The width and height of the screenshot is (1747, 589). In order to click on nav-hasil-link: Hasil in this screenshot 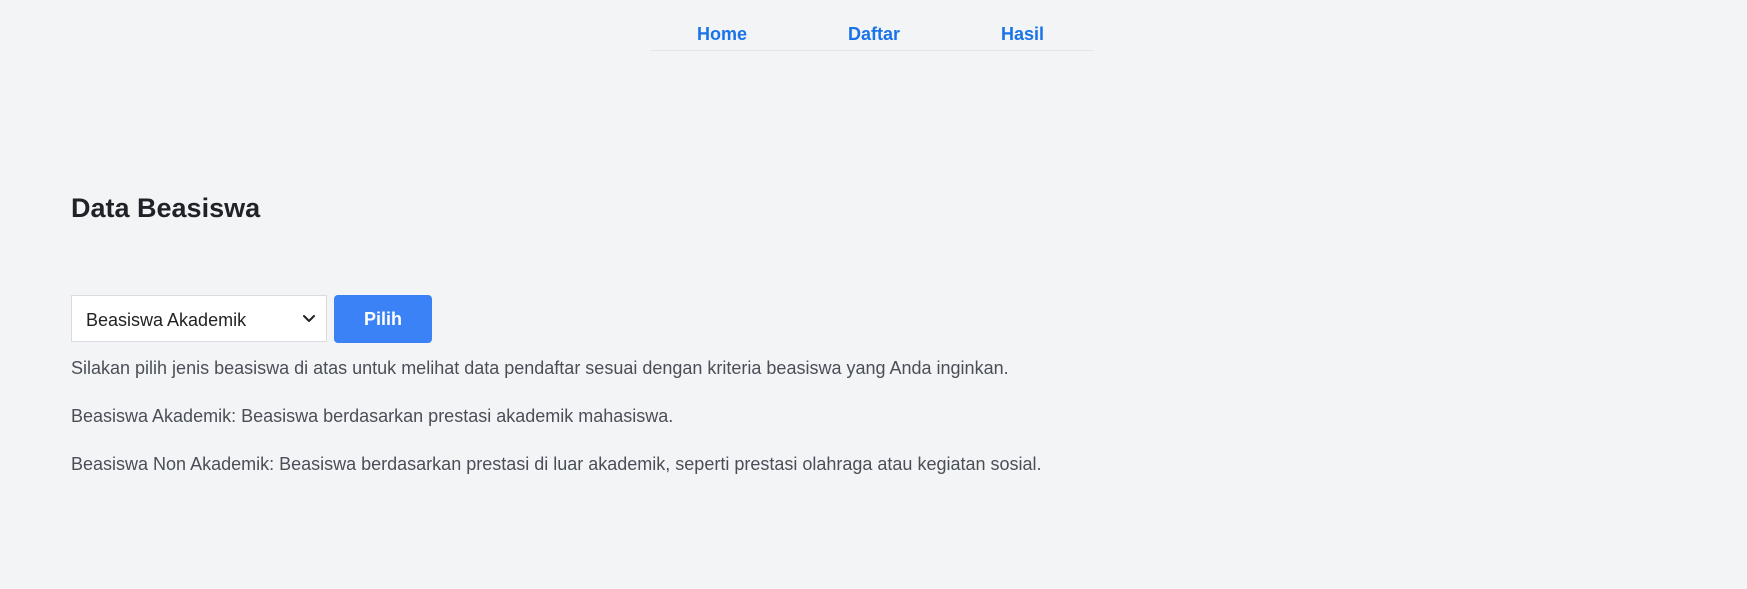, I will do `click(1022, 34)`.